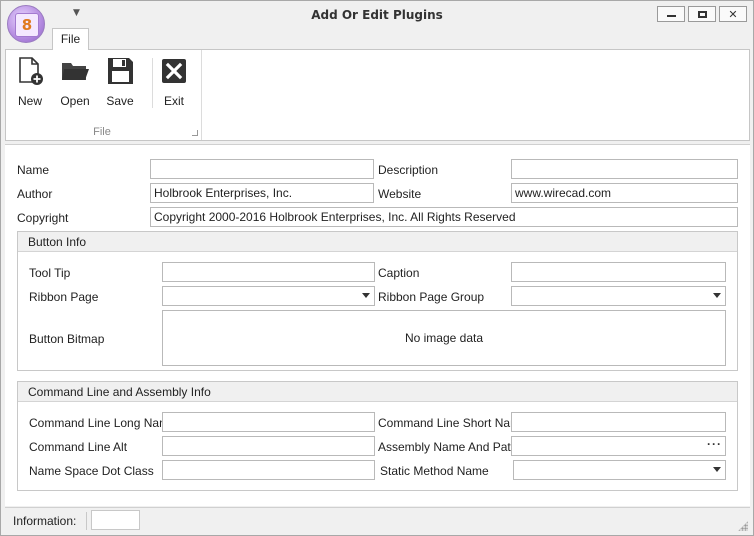 Image resolution: width=754 pixels, height=536 pixels. I want to click on open-button: Open, so click(75, 82).